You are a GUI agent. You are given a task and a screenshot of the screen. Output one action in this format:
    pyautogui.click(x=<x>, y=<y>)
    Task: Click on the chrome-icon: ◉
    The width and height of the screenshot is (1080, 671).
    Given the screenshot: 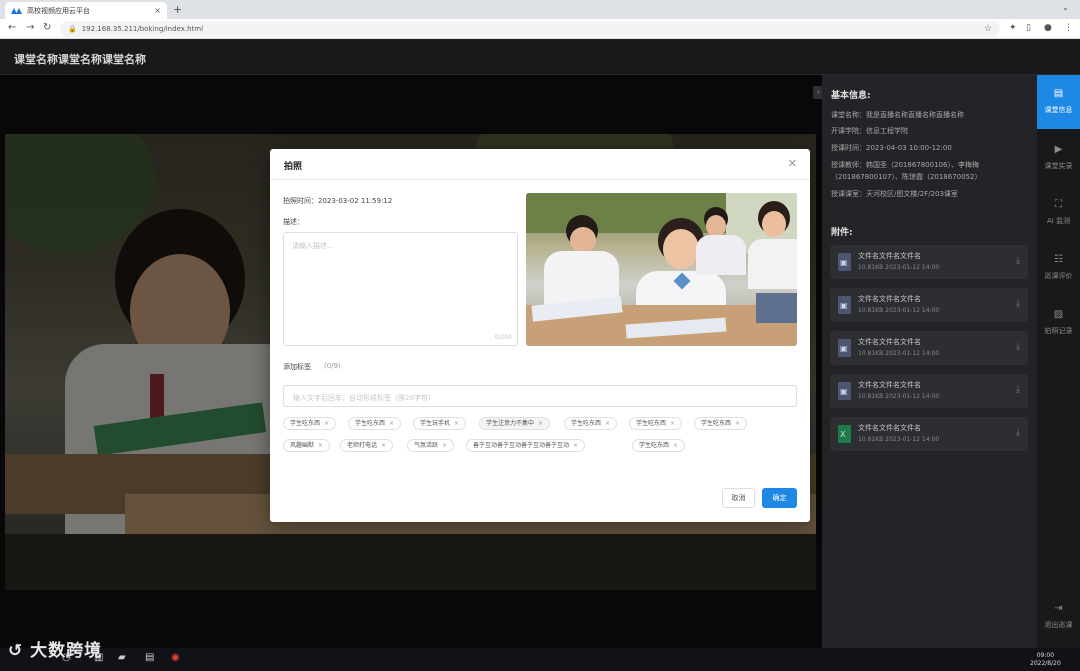 What is the action you would take?
    pyautogui.click(x=175, y=657)
    